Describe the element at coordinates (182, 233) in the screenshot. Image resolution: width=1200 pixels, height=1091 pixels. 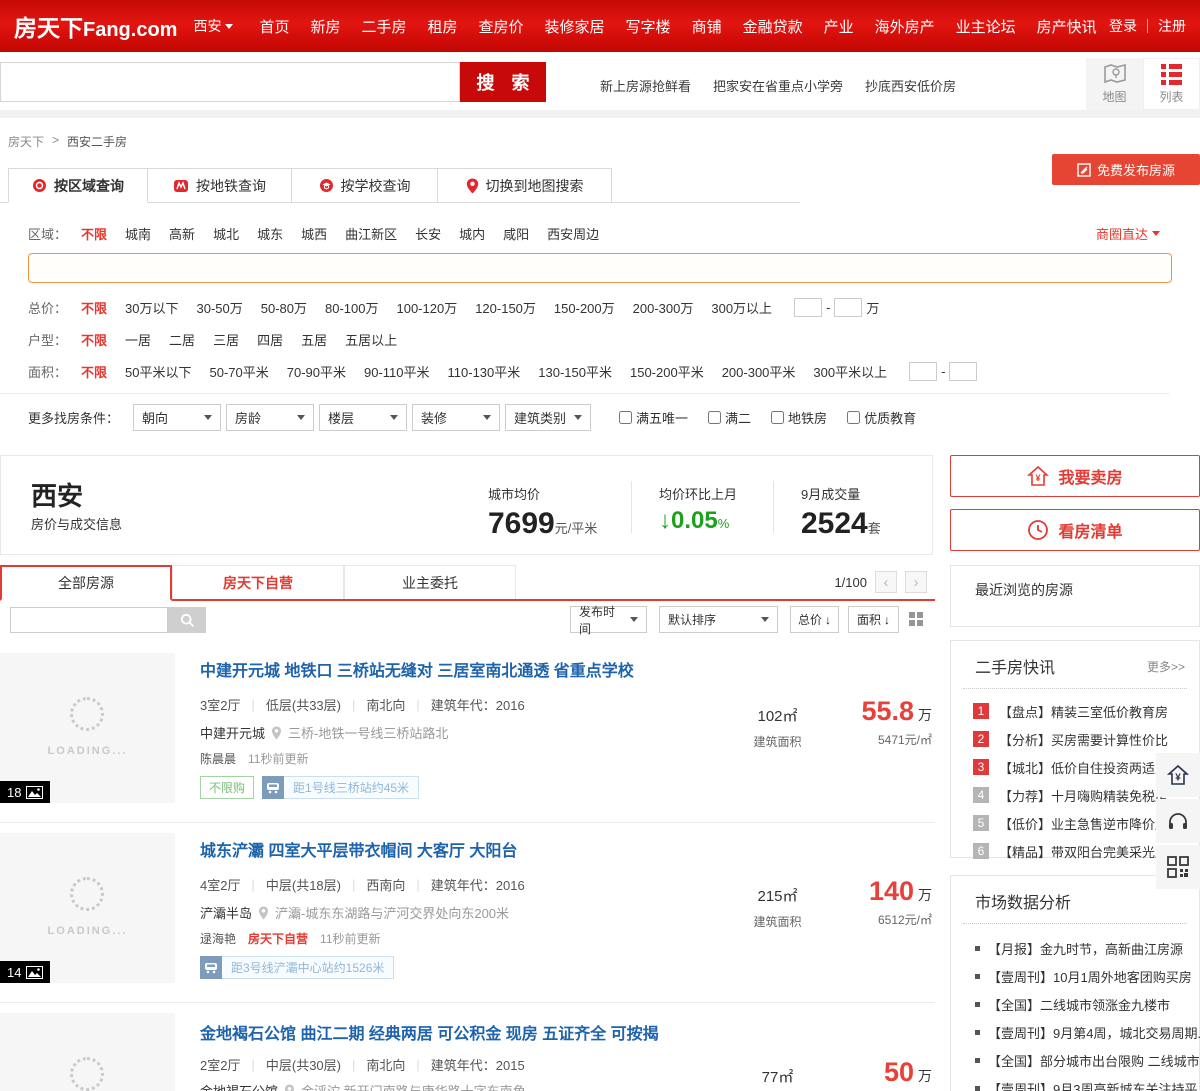
I see `district-option: 高新` at that location.